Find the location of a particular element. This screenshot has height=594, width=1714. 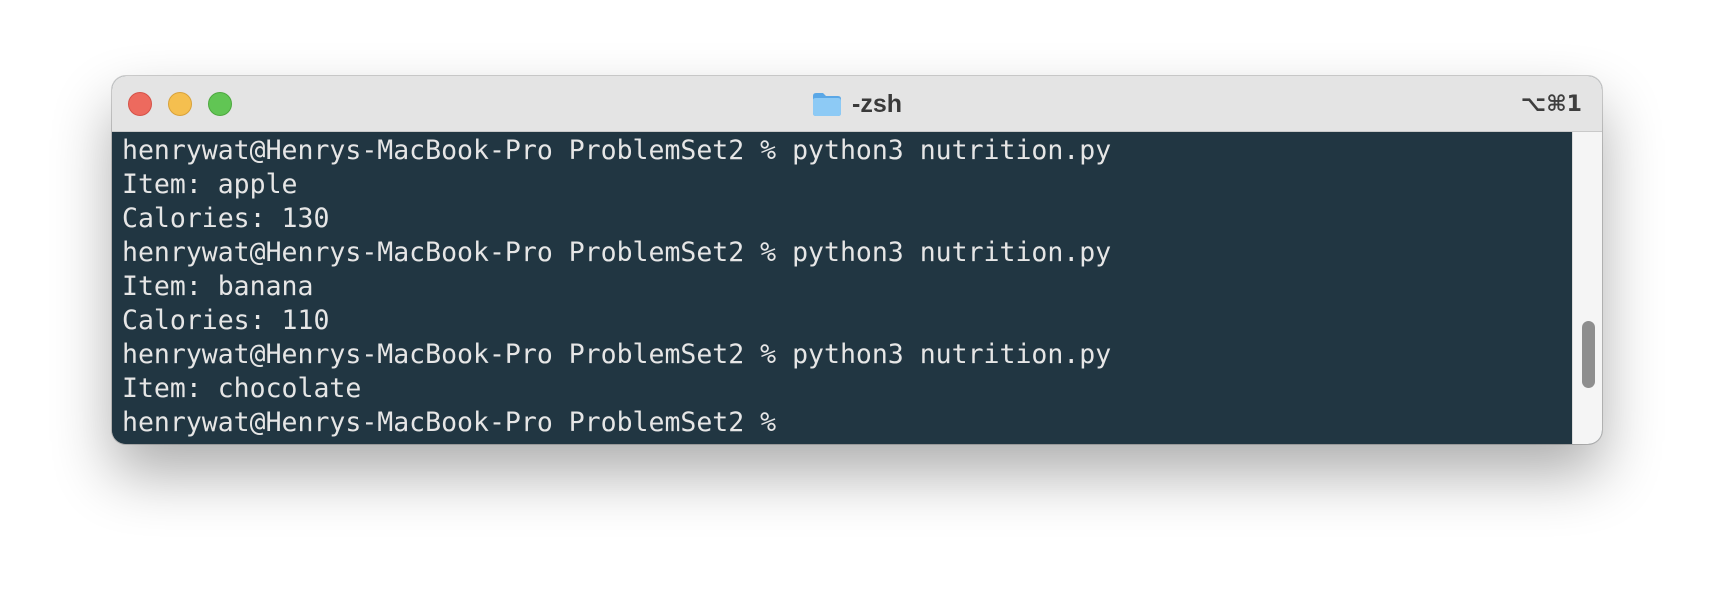

window-title: -zsh is located at coordinates (877, 103).